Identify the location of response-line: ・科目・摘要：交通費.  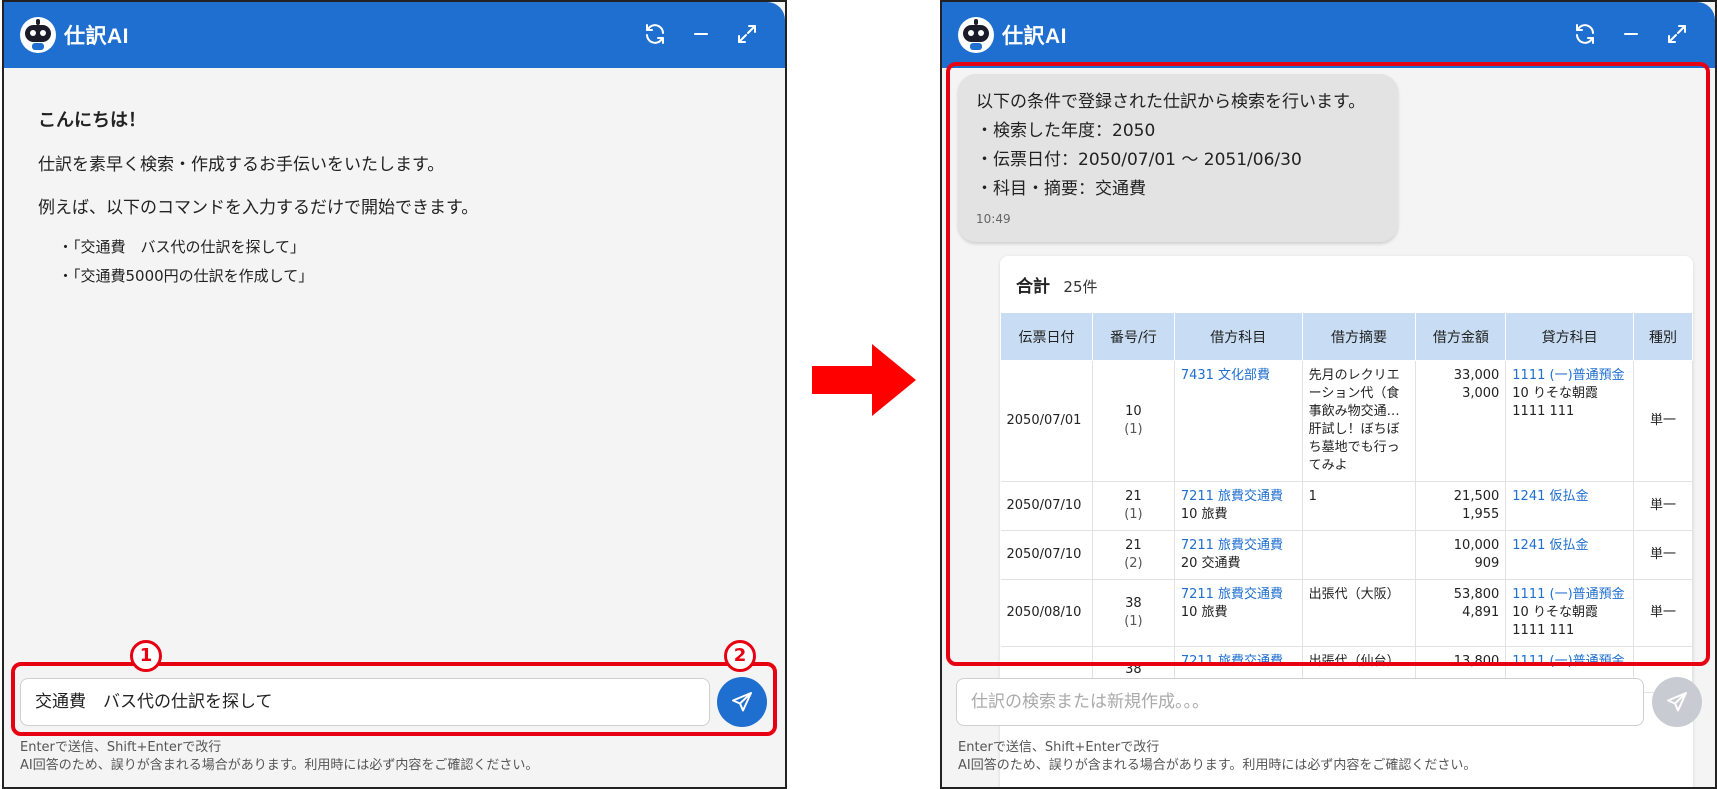
(1061, 189).